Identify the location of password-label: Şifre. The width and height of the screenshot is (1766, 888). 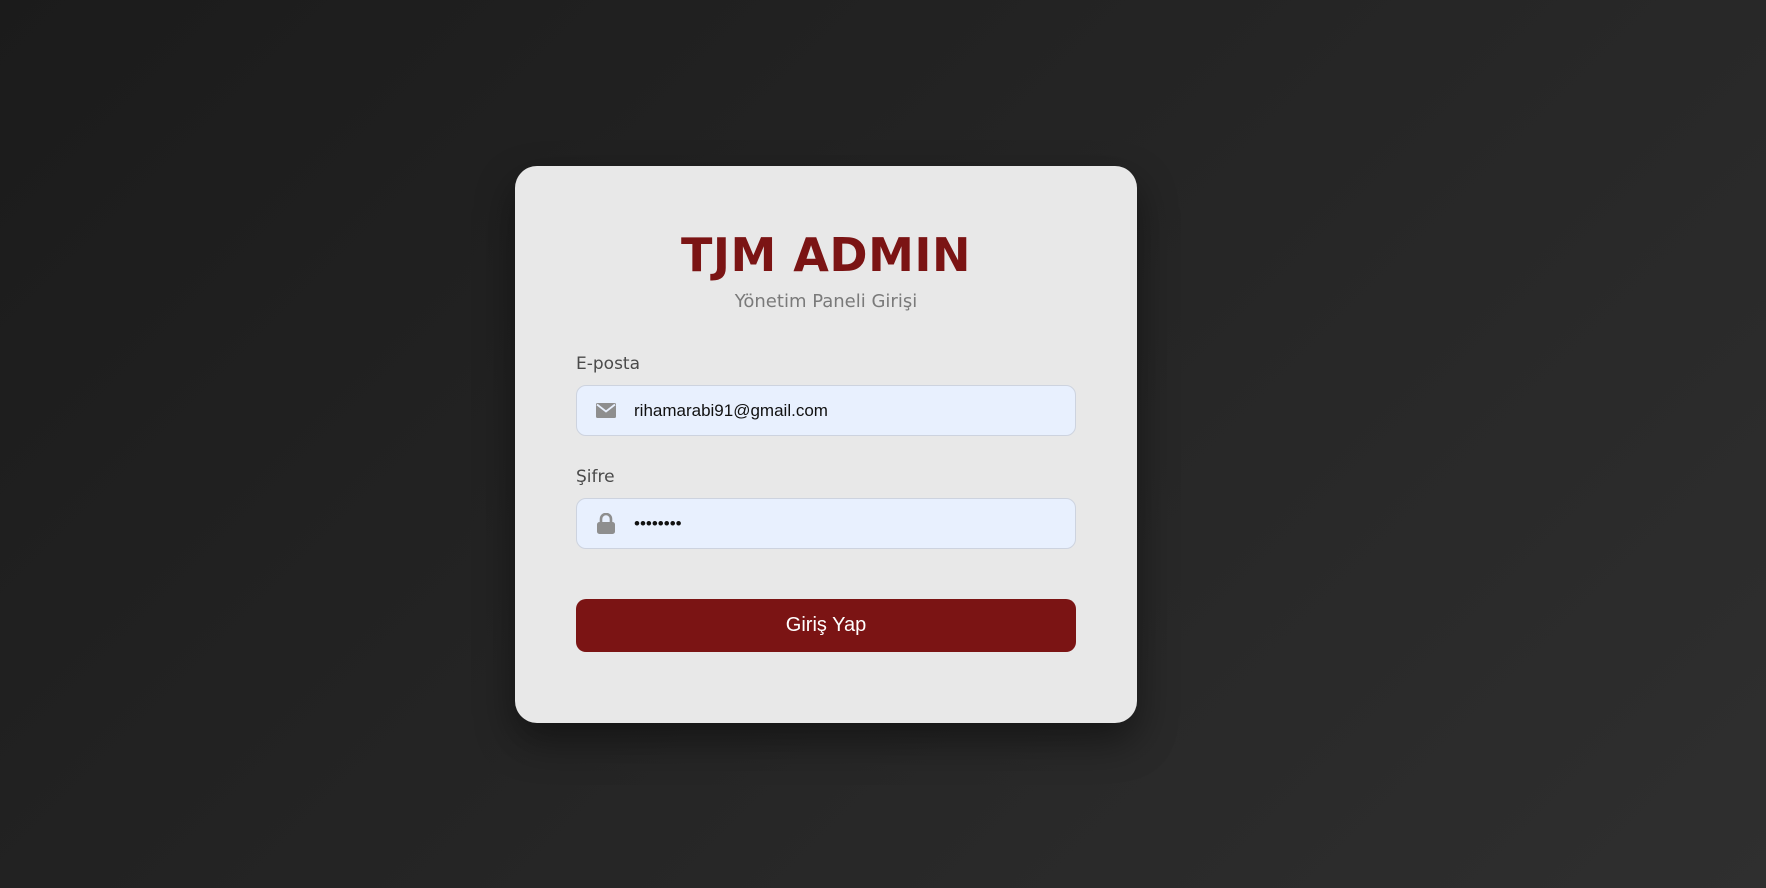
(595, 477).